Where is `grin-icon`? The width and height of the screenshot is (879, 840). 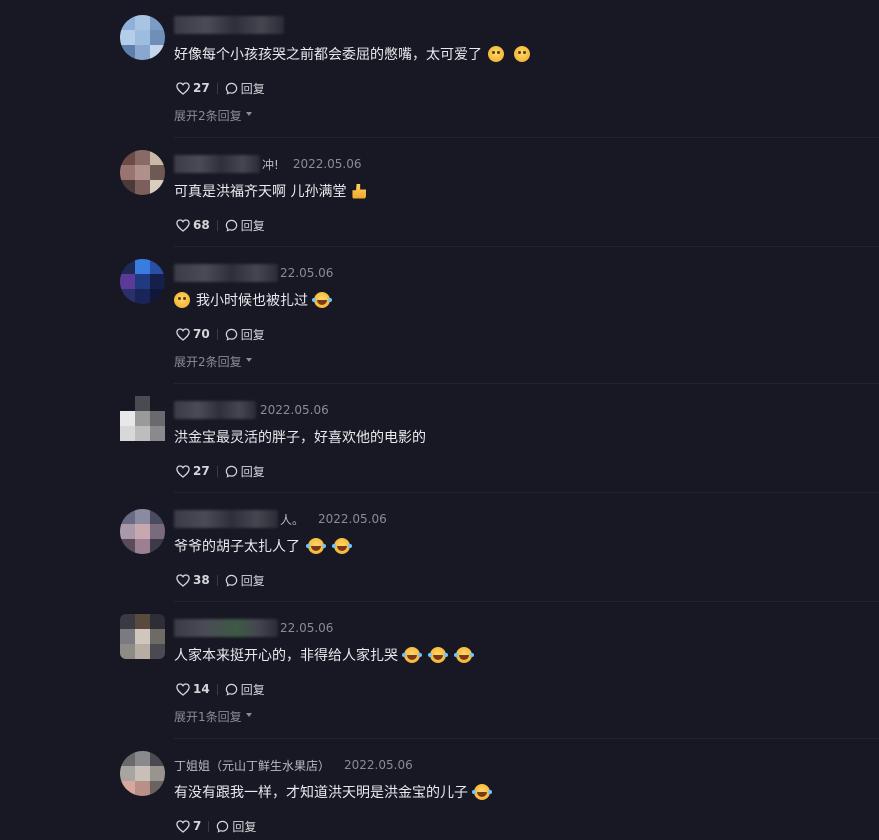
grin-icon is located at coordinates (496, 54).